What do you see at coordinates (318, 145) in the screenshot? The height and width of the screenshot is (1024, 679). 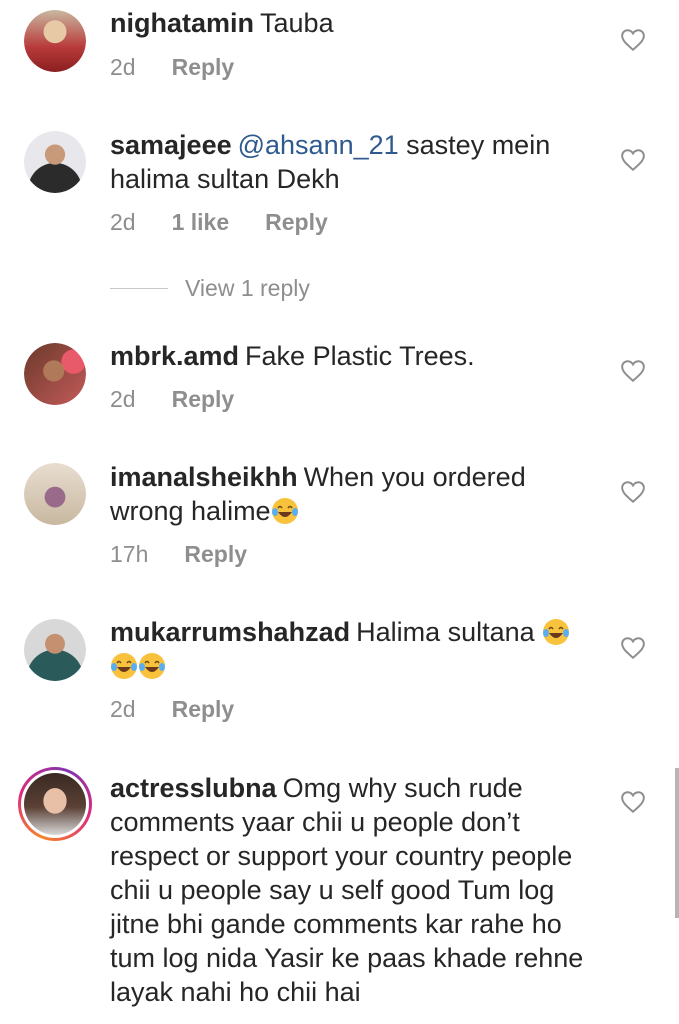 I see `comment-mention: @ahsann_21` at bounding box center [318, 145].